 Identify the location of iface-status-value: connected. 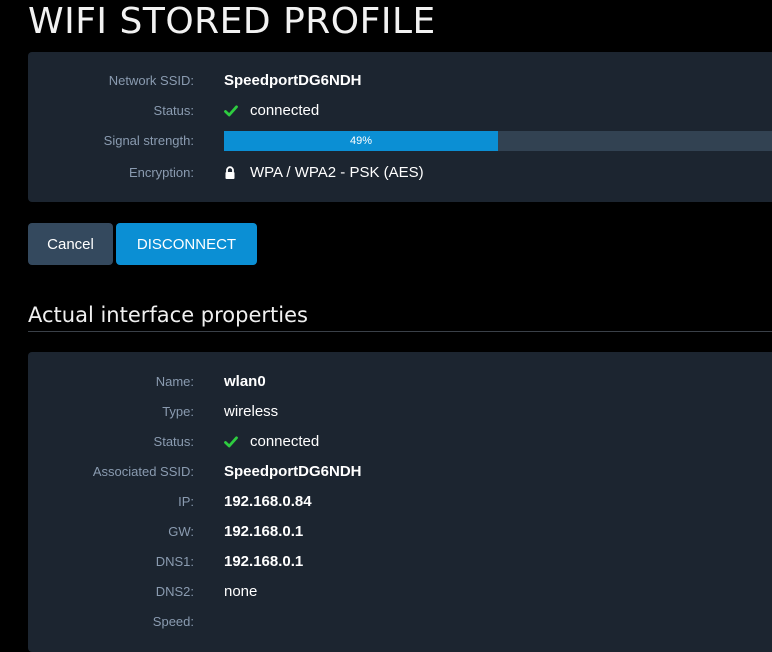
(285, 441).